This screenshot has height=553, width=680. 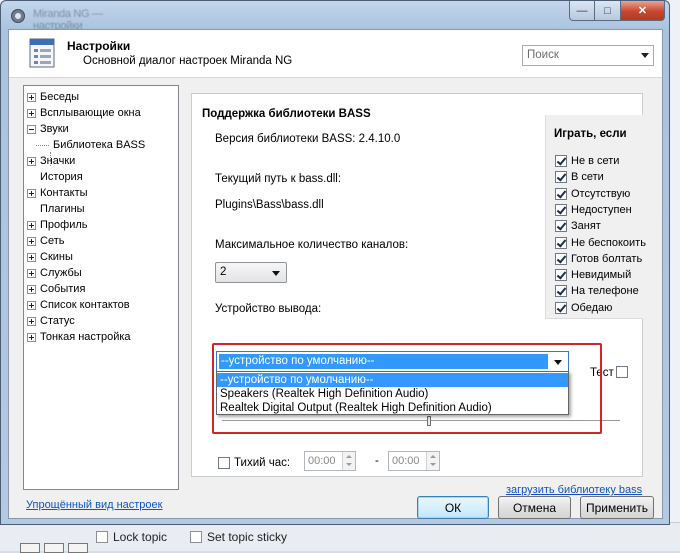 I want to click on tree-item-label: Статус, so click(x=57, y=321).